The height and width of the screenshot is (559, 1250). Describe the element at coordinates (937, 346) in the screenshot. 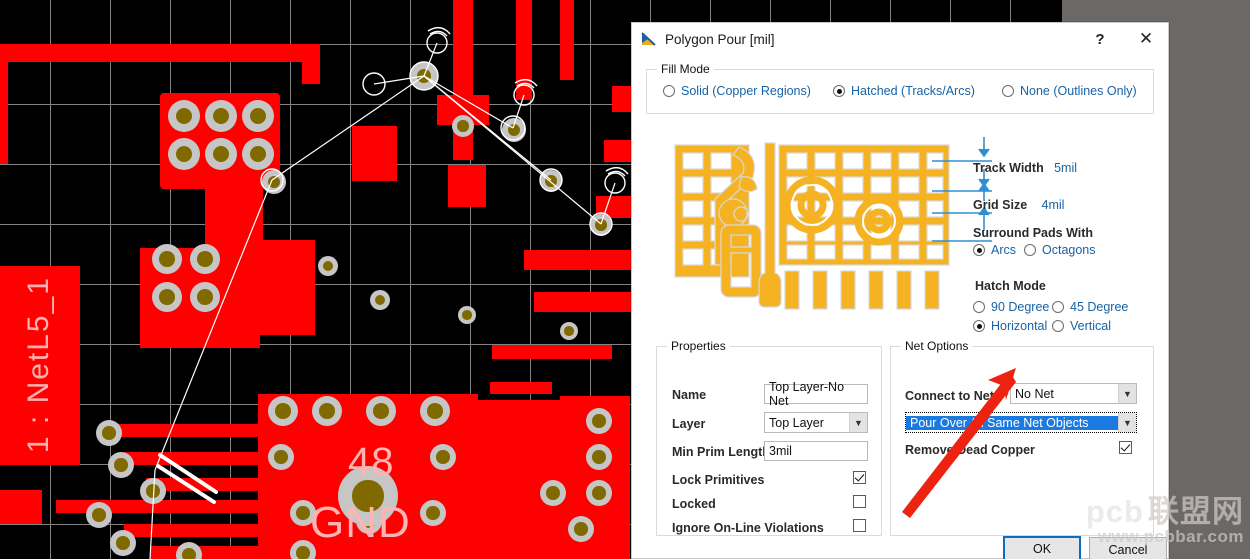

I see `net-options-legend: Net Options` at that location.